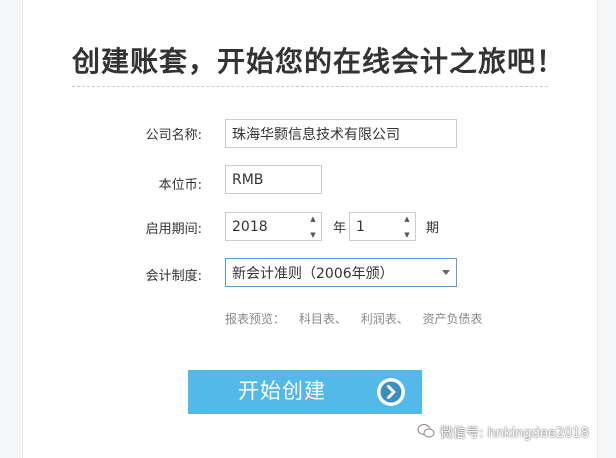 Image resolution: width=616 pixels, height=458 pixels. I want to click on report-preview-label: 报表预览：, so click(255, 319).